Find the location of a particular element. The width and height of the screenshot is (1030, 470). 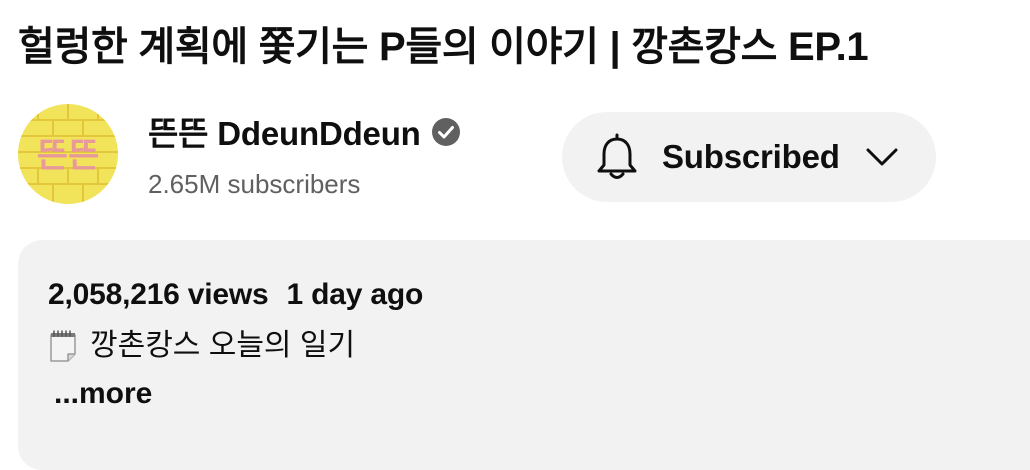

channel-avatar: 뜬뜬 is located at coordinates (68, 154).